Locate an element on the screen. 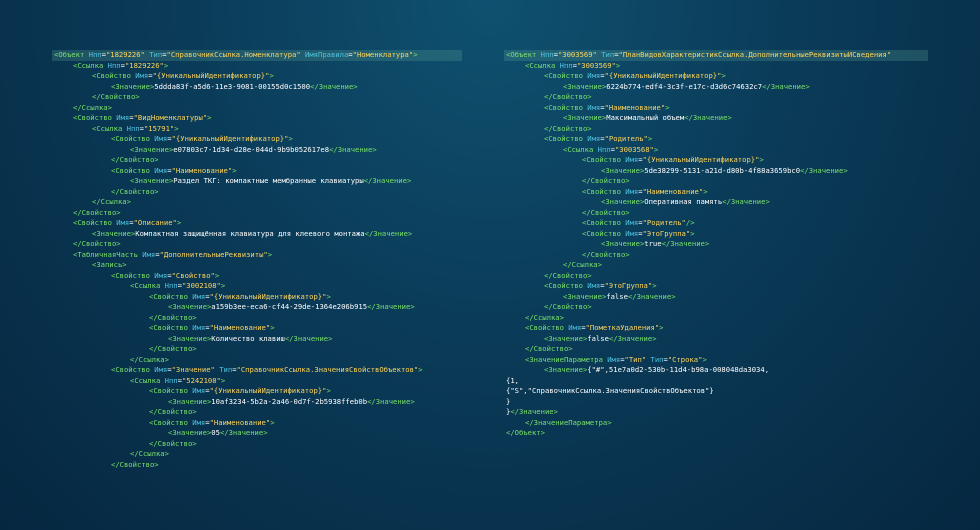  xml-value-token: "3003569" is located at coordinates (596, 65).